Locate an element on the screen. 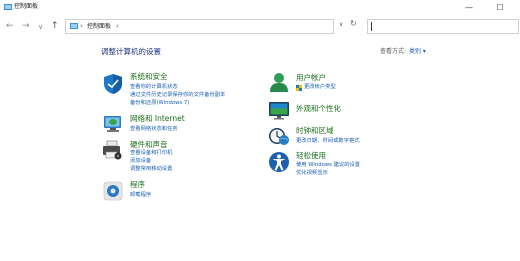 The image size is (520, 261). link-recommended-settings: 使用 Windows 建议的设置 is located at coordinates (328, 165).